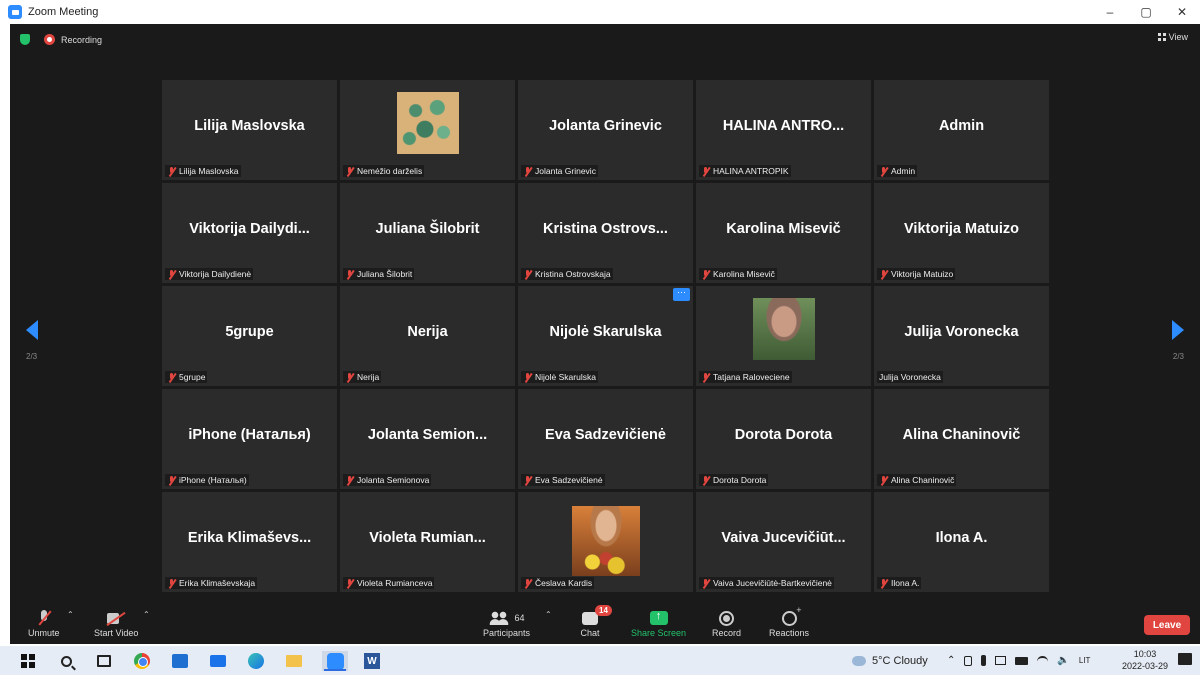  Describe the element at coordinates (1178, 330) in the screenshot. I see `next-page-arrow-icon` at that location.